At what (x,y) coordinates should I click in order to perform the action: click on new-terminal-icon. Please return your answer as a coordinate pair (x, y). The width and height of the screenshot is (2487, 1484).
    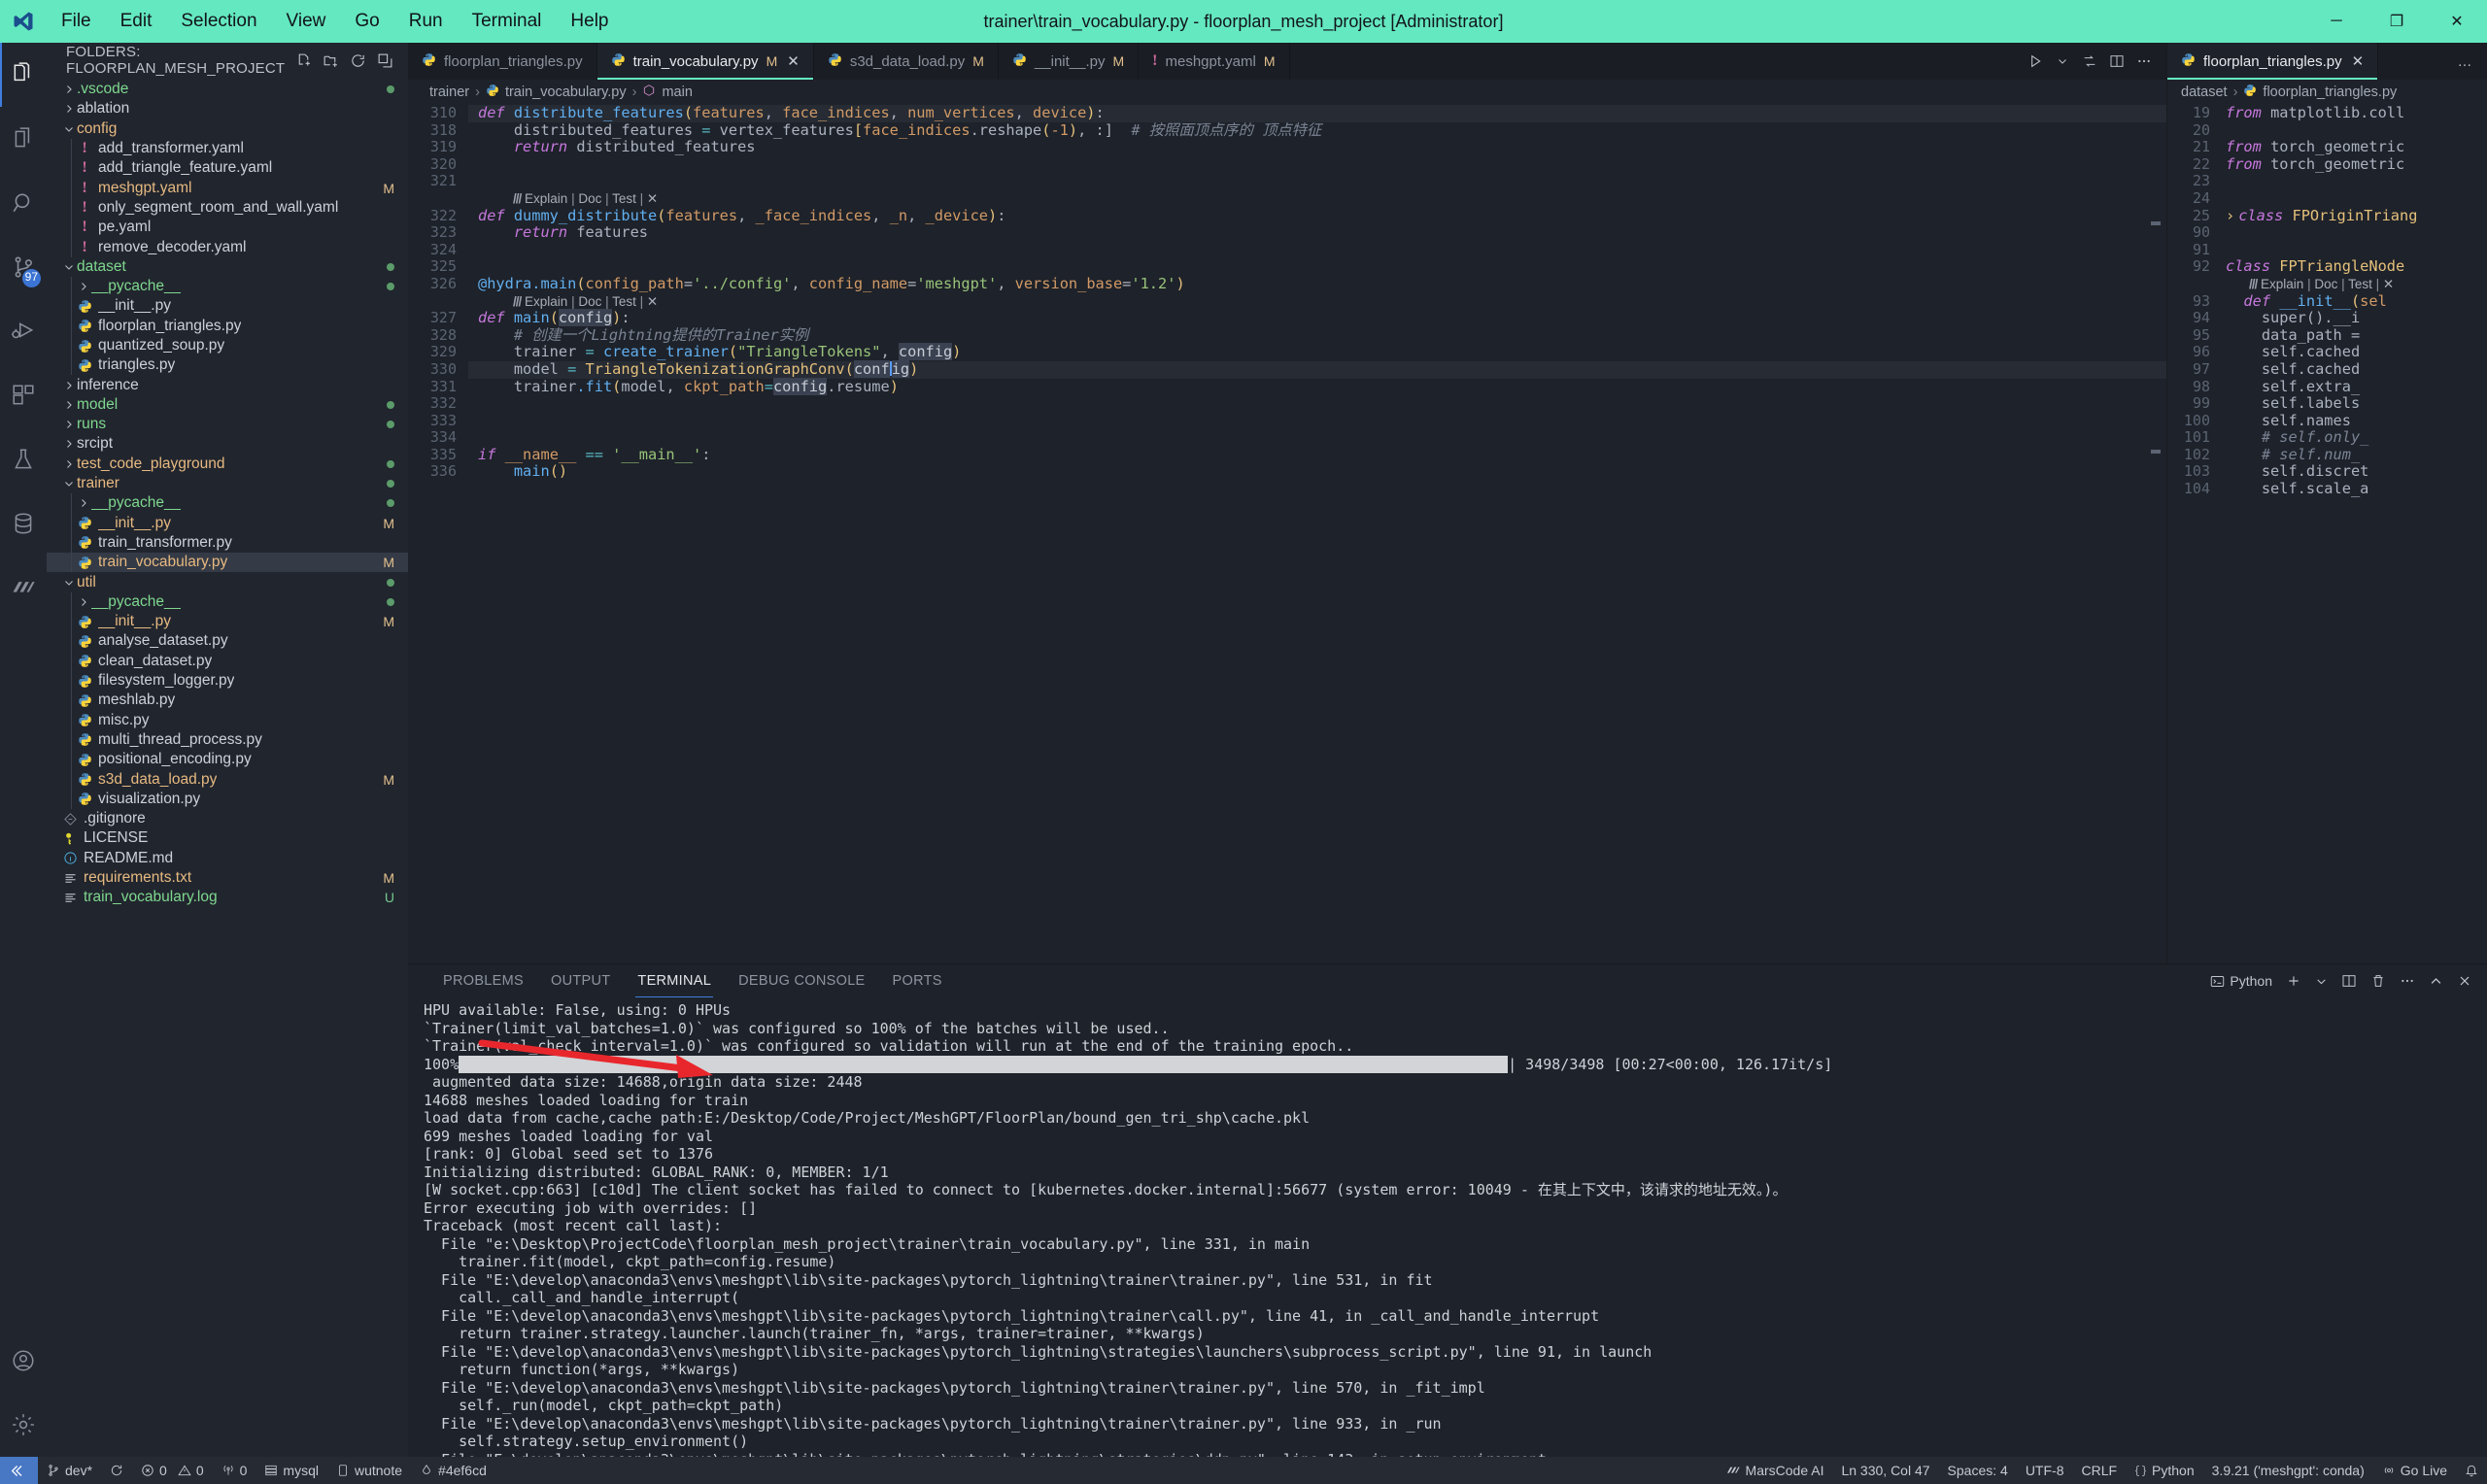
    Looking at the image, I should click on (2293, 981).